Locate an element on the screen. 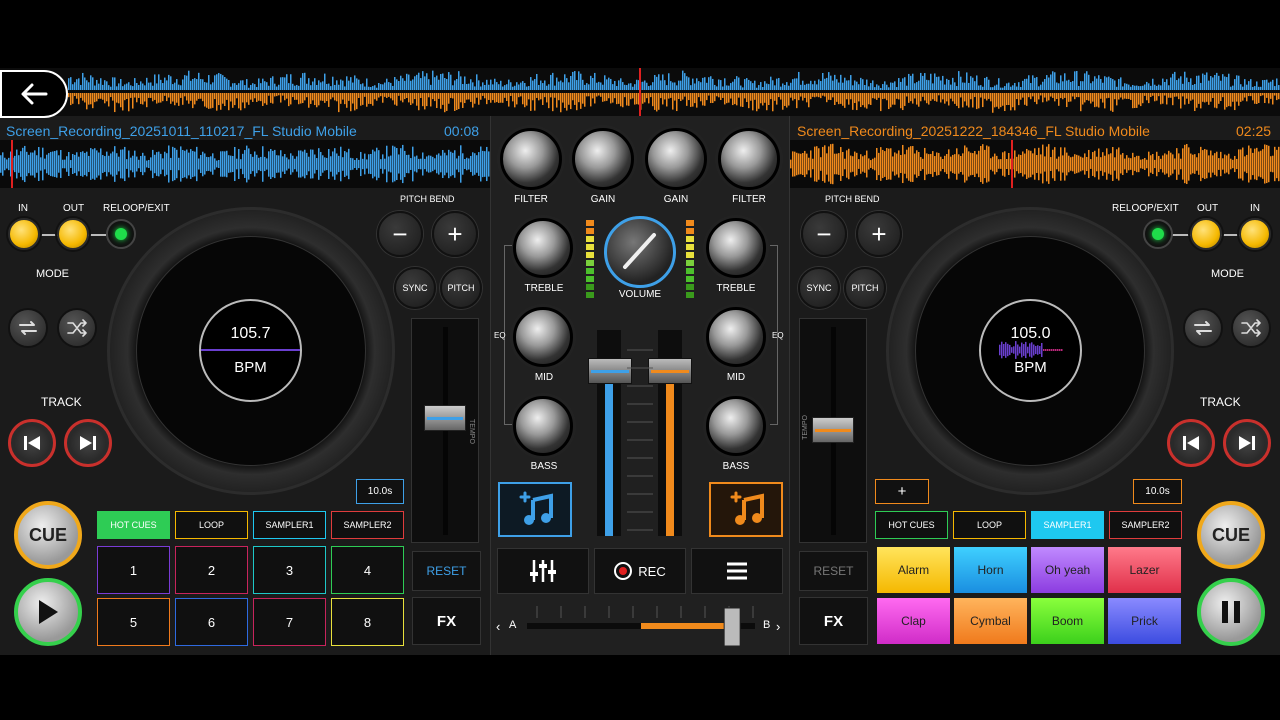 This screenshot has height=720, width=1280. tab-hot-cues-right: HOT CUES is located at coordinates (911, 525).